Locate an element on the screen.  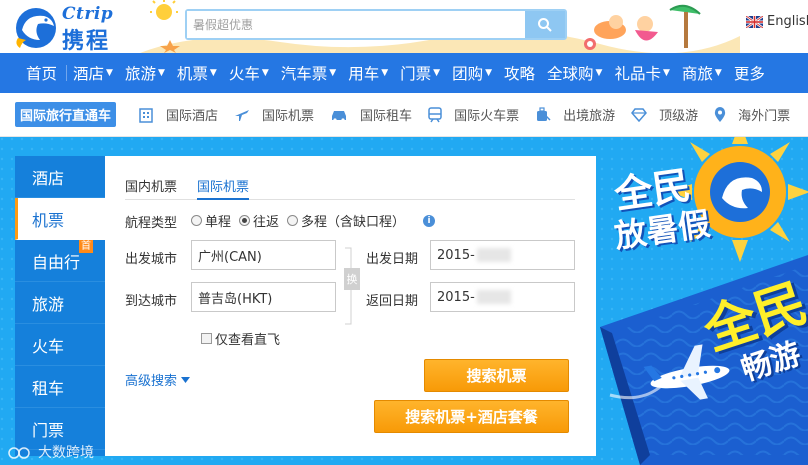
nav-item-label: 机票 is located at coordinates (192, 74).